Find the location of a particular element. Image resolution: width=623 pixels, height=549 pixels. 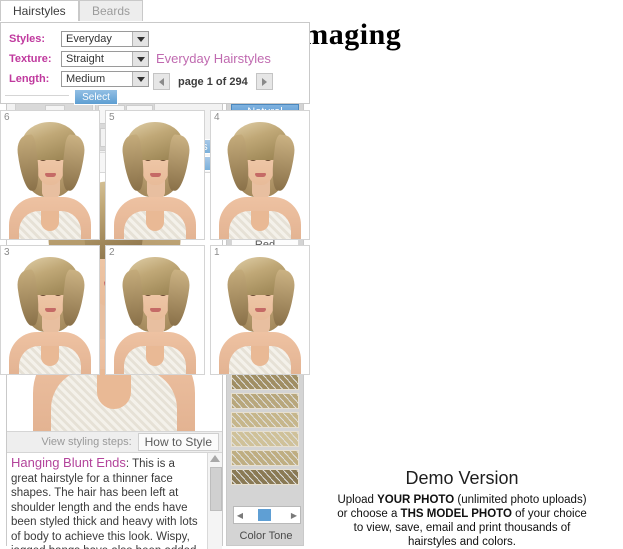

color-tone-label: Color Tone is located at coordinates (266, 536).